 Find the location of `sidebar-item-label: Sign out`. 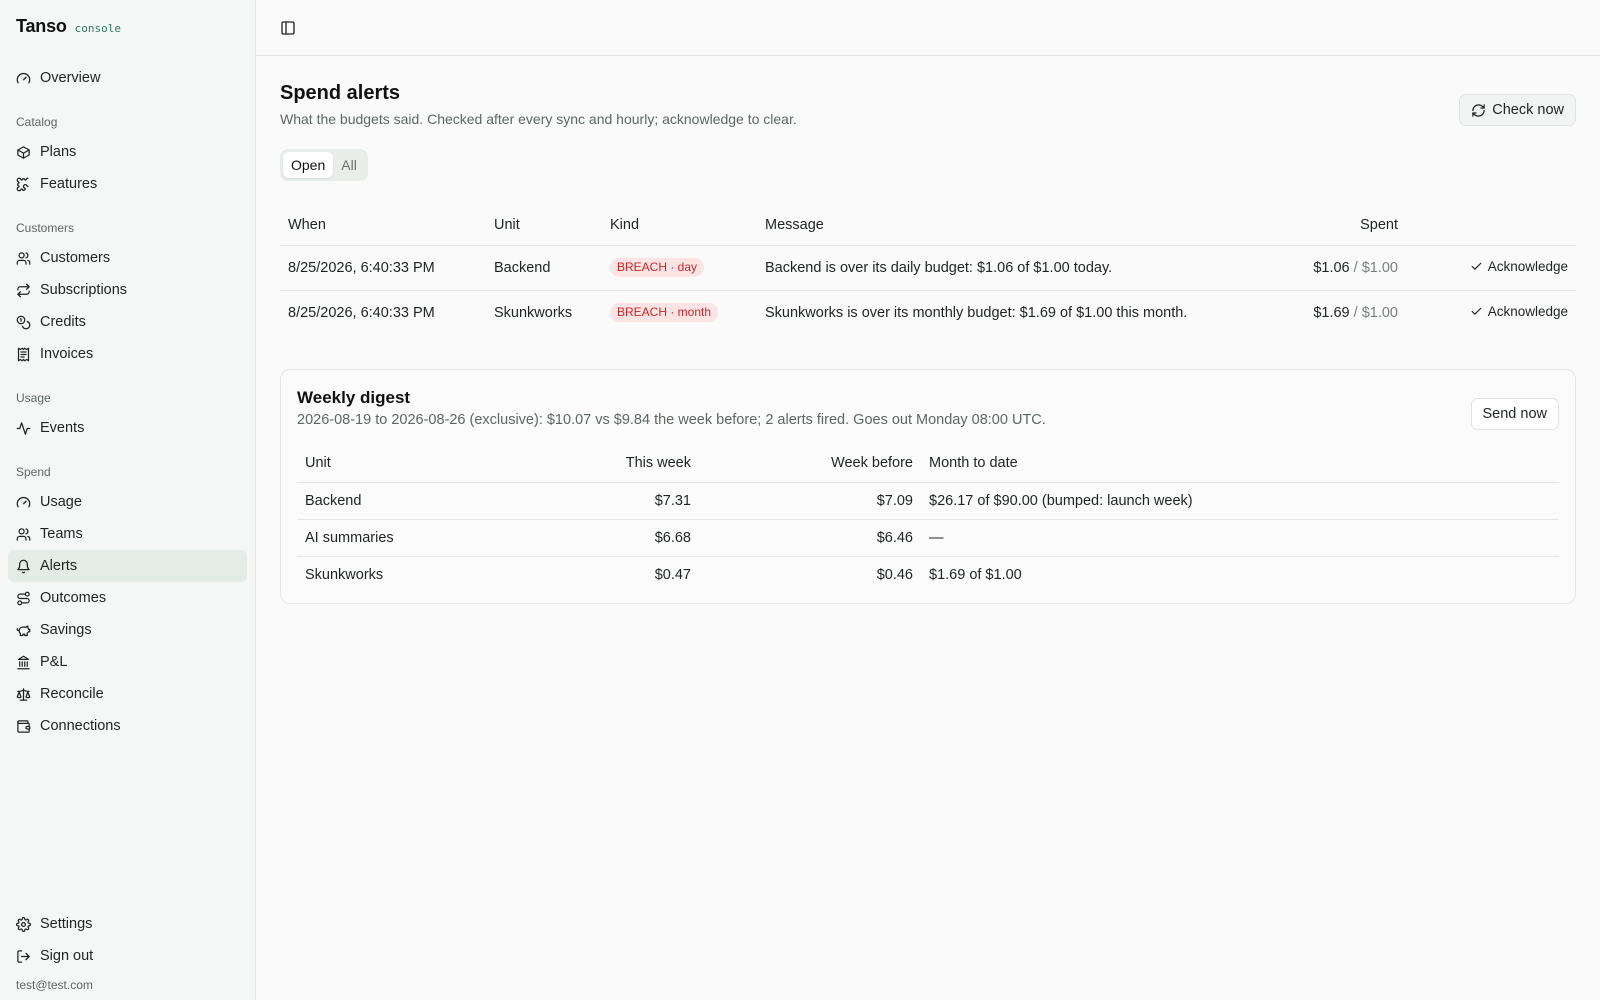

sidebar-item-label: Sign out is located at coordinates (67, 956).